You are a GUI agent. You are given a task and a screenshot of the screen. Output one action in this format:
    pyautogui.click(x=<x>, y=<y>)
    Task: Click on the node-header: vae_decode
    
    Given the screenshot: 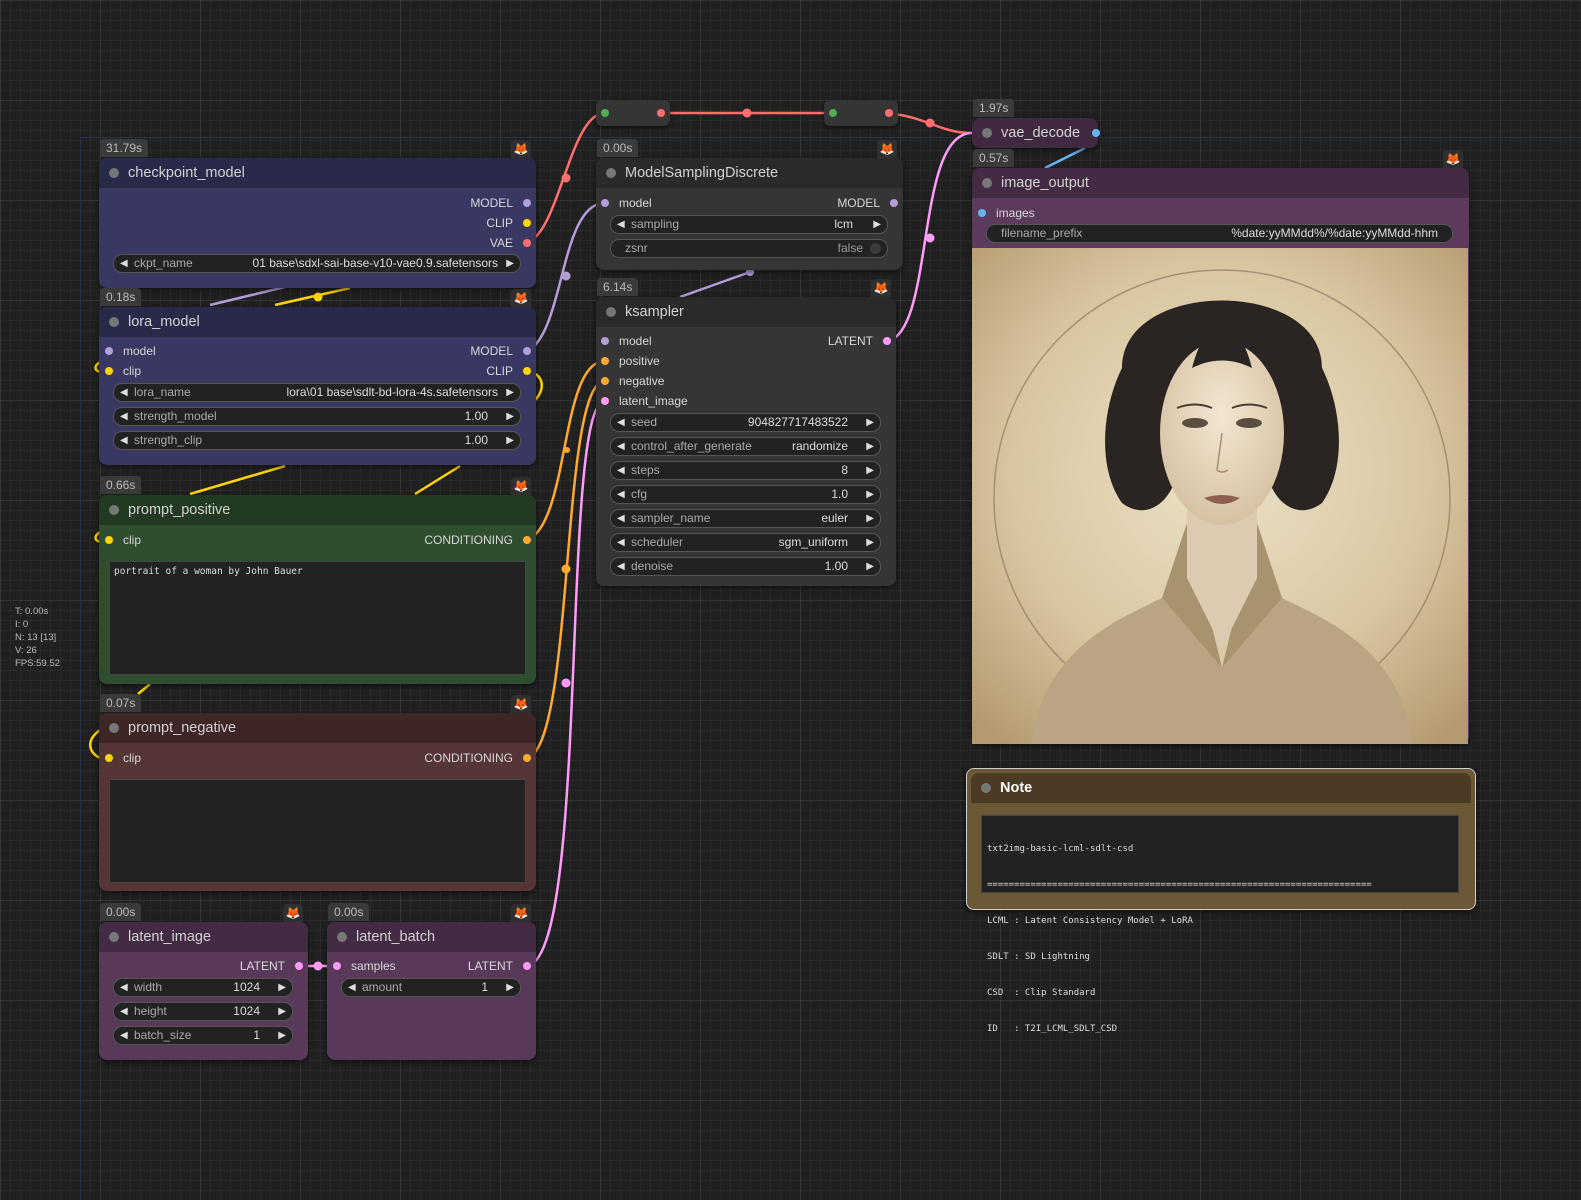 What is the action you would take?
    pyautogui.click(x=1035, y=133)
    